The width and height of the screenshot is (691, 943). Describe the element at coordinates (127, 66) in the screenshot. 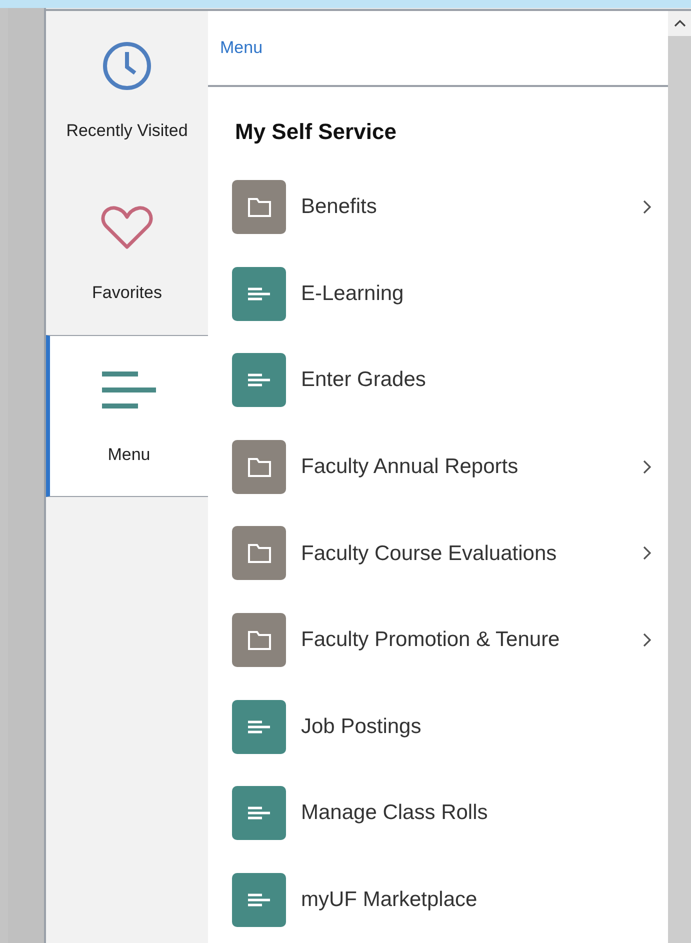

I see `clock-icon` at that location.